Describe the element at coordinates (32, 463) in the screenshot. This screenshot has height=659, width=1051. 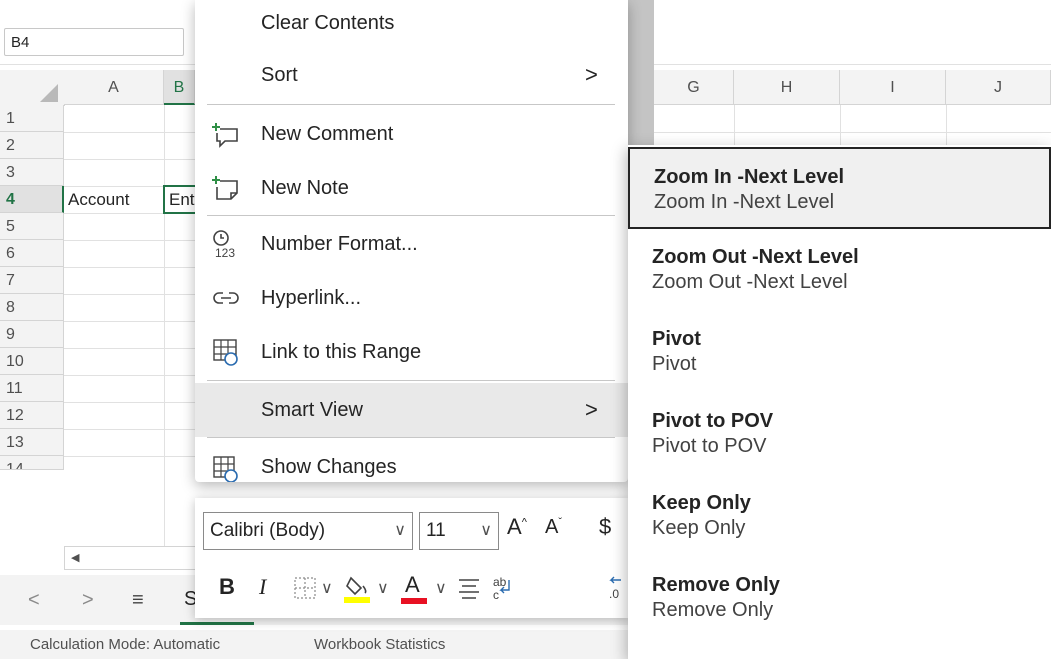
I see `row-header-14: 14` at that location.